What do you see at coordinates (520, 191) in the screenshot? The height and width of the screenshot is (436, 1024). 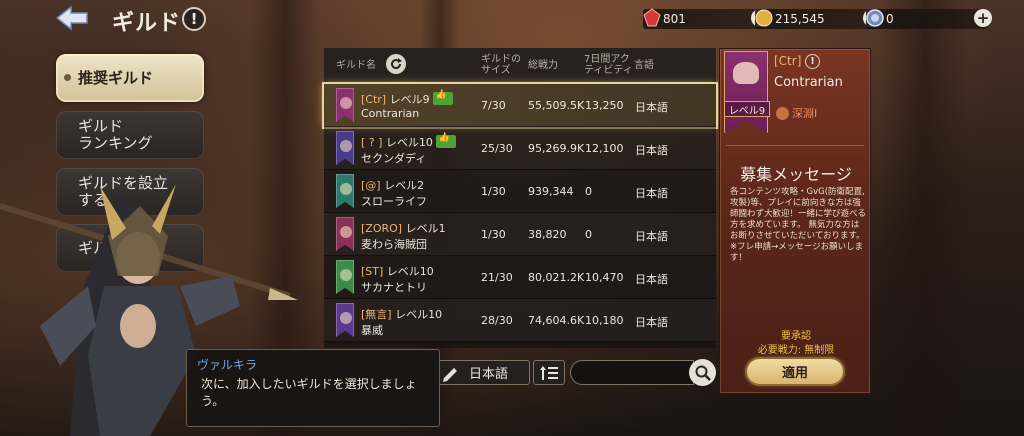 I see `guild-row: [@] レベル2 スローライフ 1/30 939,344 0 日本語` at bounding box center [520, 191].